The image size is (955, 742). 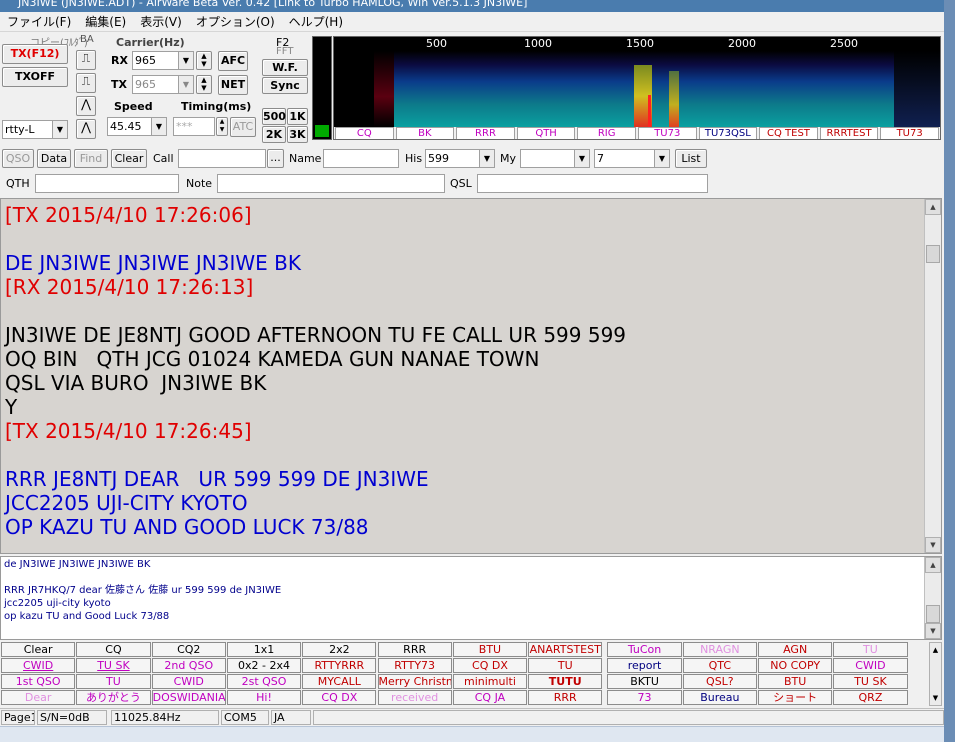 What do you see at coordinates (632, 158) in the screenshot?
I see `band-select: 7 ▼` at bounding box center [632, 158].